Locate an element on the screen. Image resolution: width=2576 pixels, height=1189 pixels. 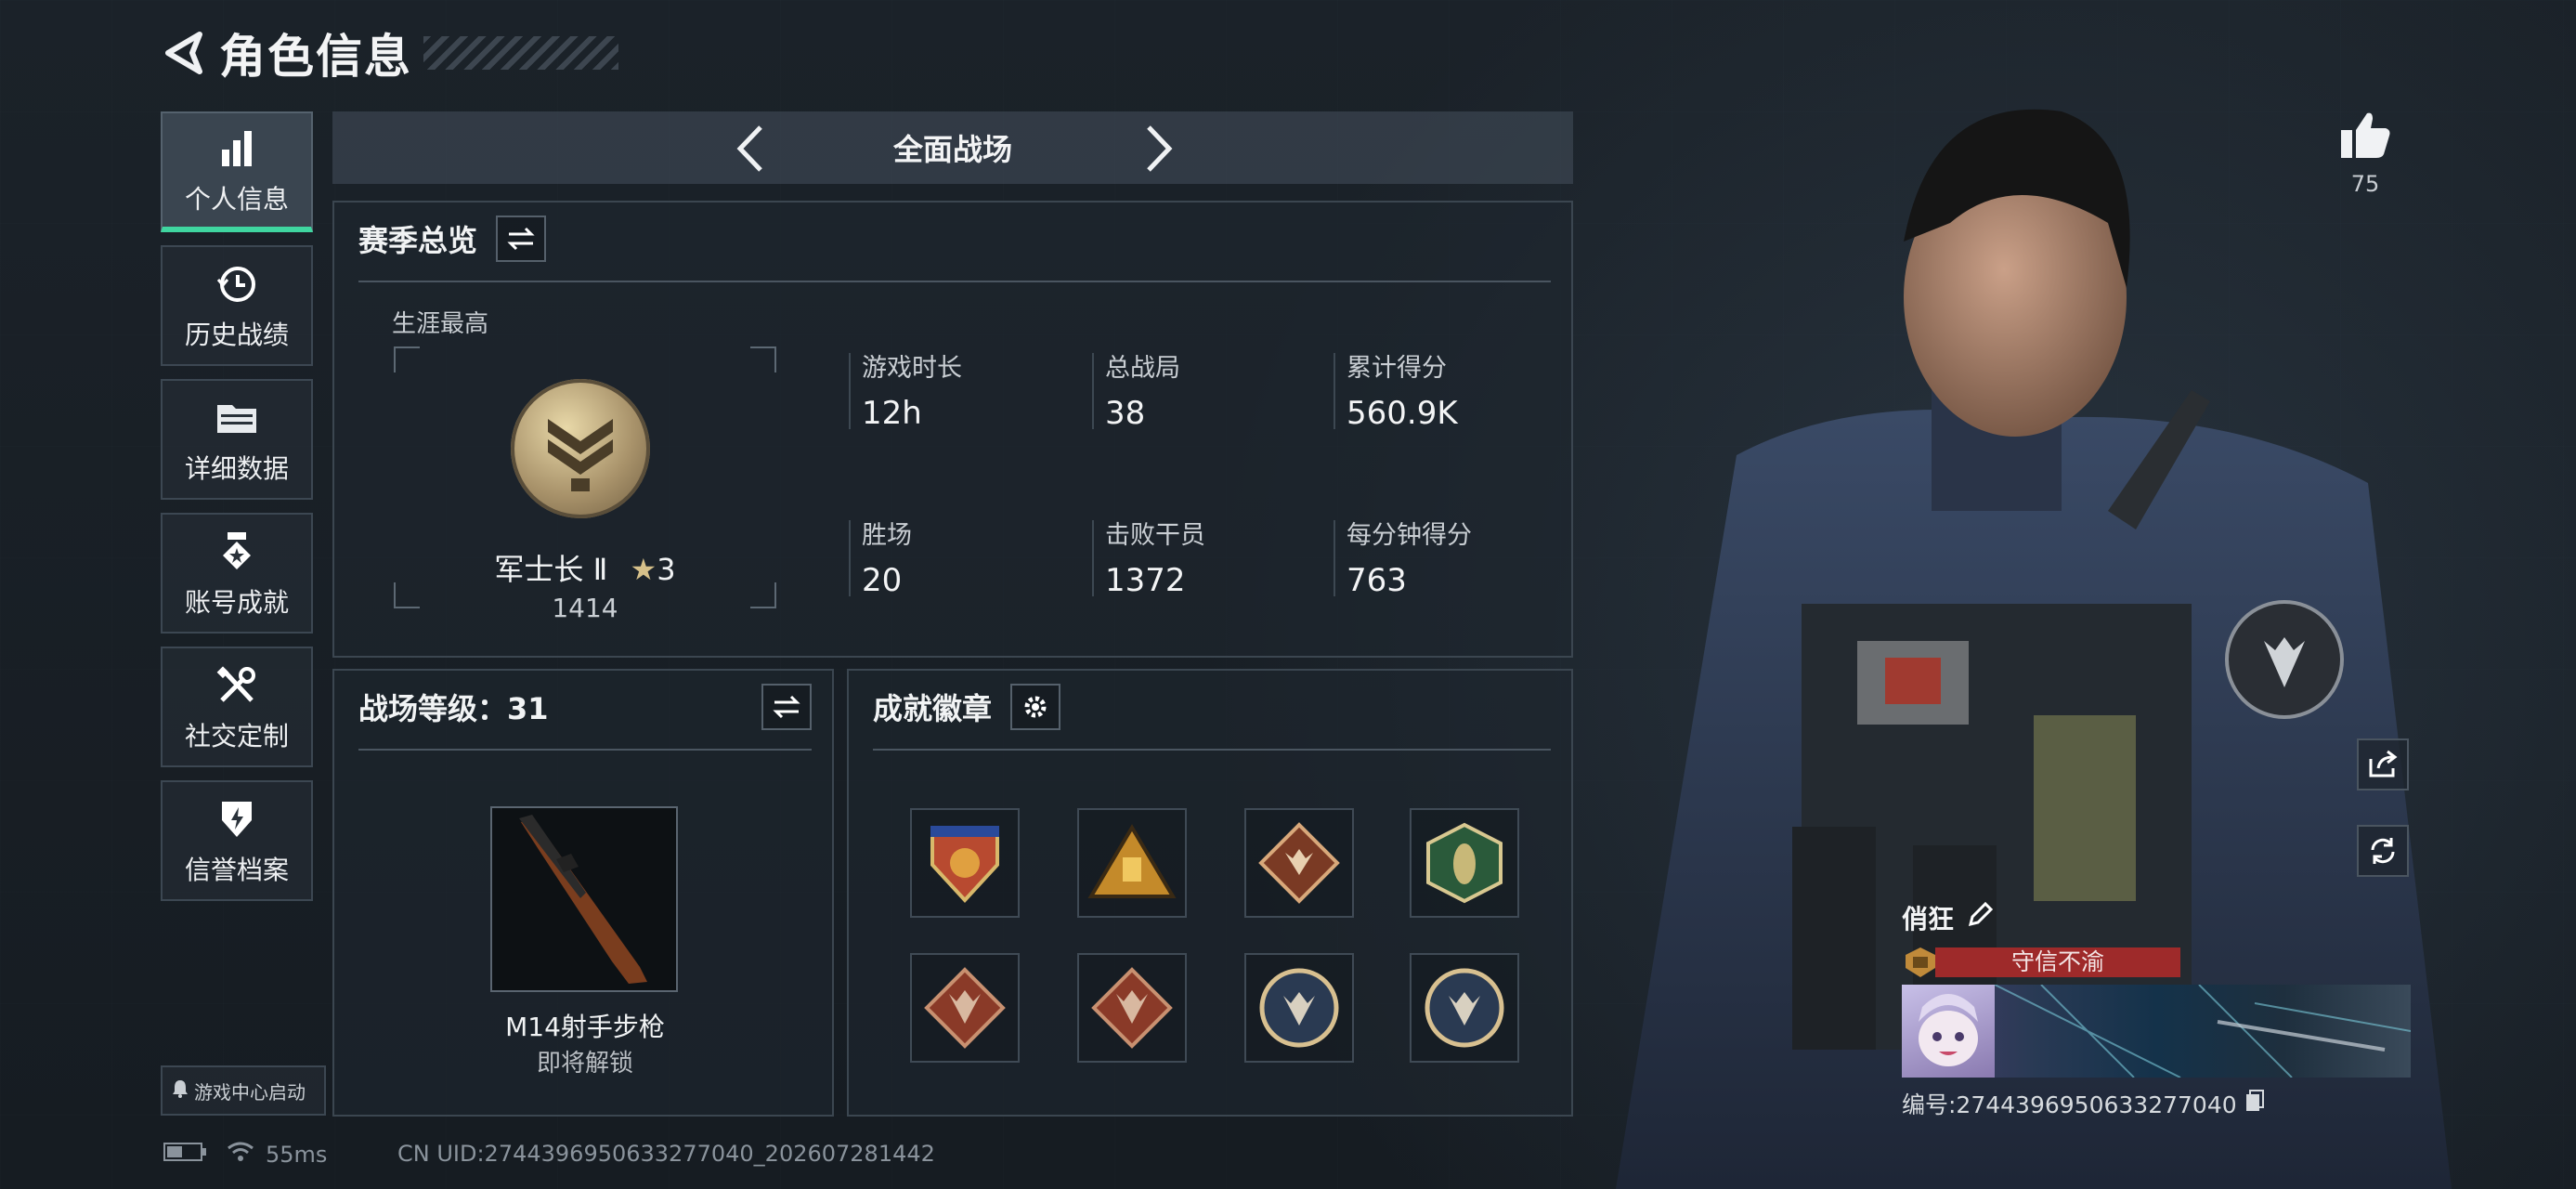
player-name: 俏狂 is located at coordinates (1929, 919).